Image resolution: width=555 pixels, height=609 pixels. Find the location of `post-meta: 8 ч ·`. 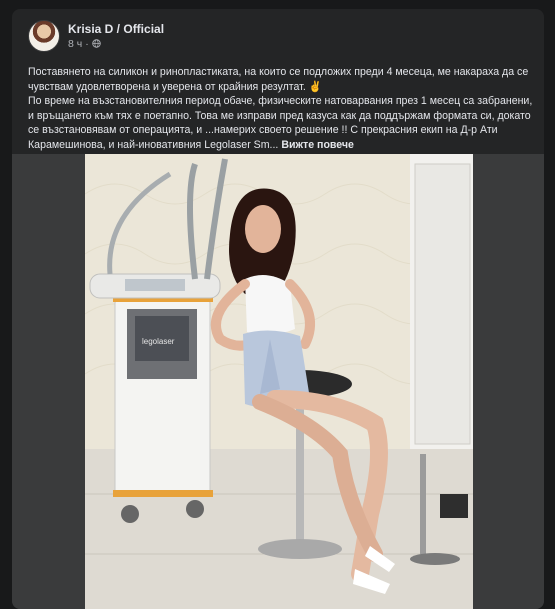

post-meta: 8 ч · is located at coordinates (116, 44).